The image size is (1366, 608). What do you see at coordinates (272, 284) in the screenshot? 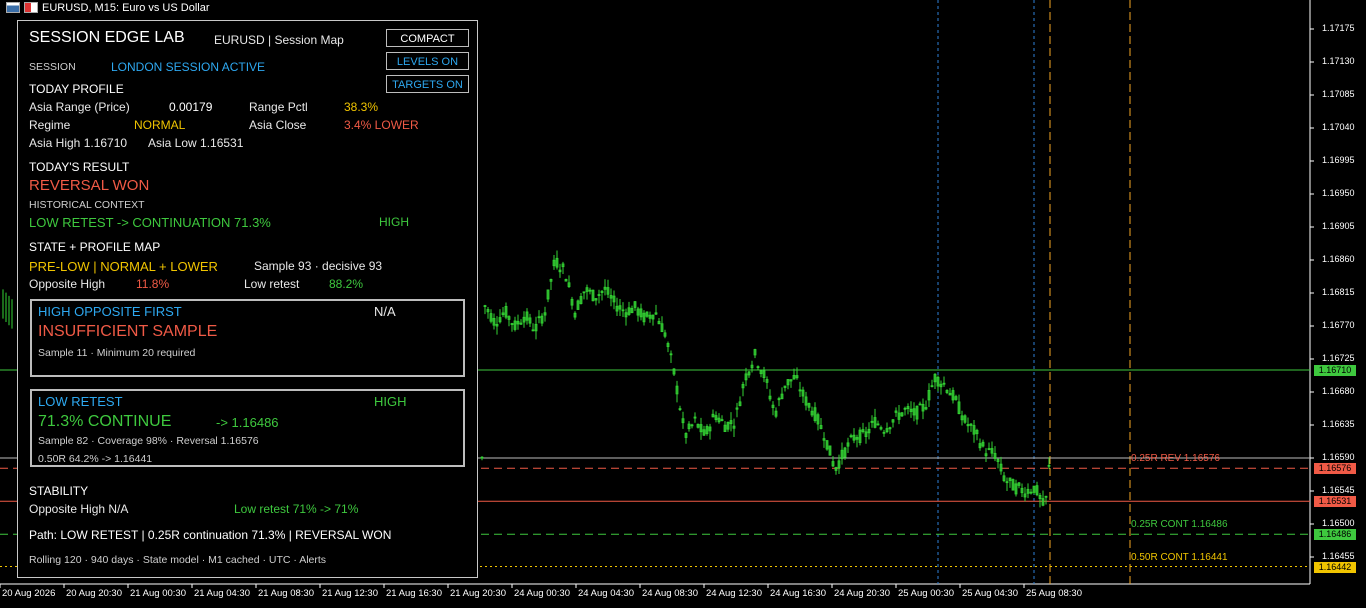
I see `low-retest-label: Low retest` at bounding box center [272, 284].